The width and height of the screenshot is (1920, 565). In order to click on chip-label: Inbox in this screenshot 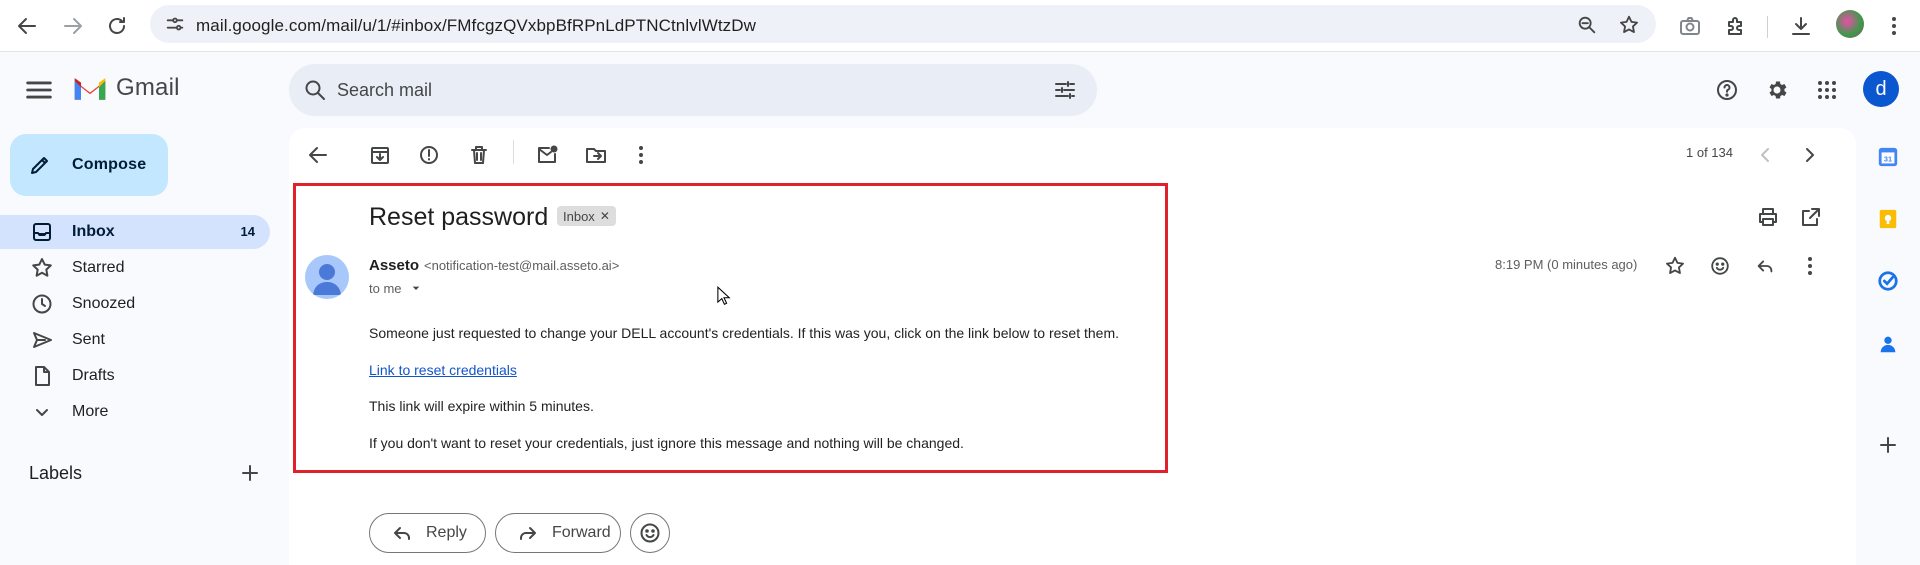, I will do `click(579, 216)`.